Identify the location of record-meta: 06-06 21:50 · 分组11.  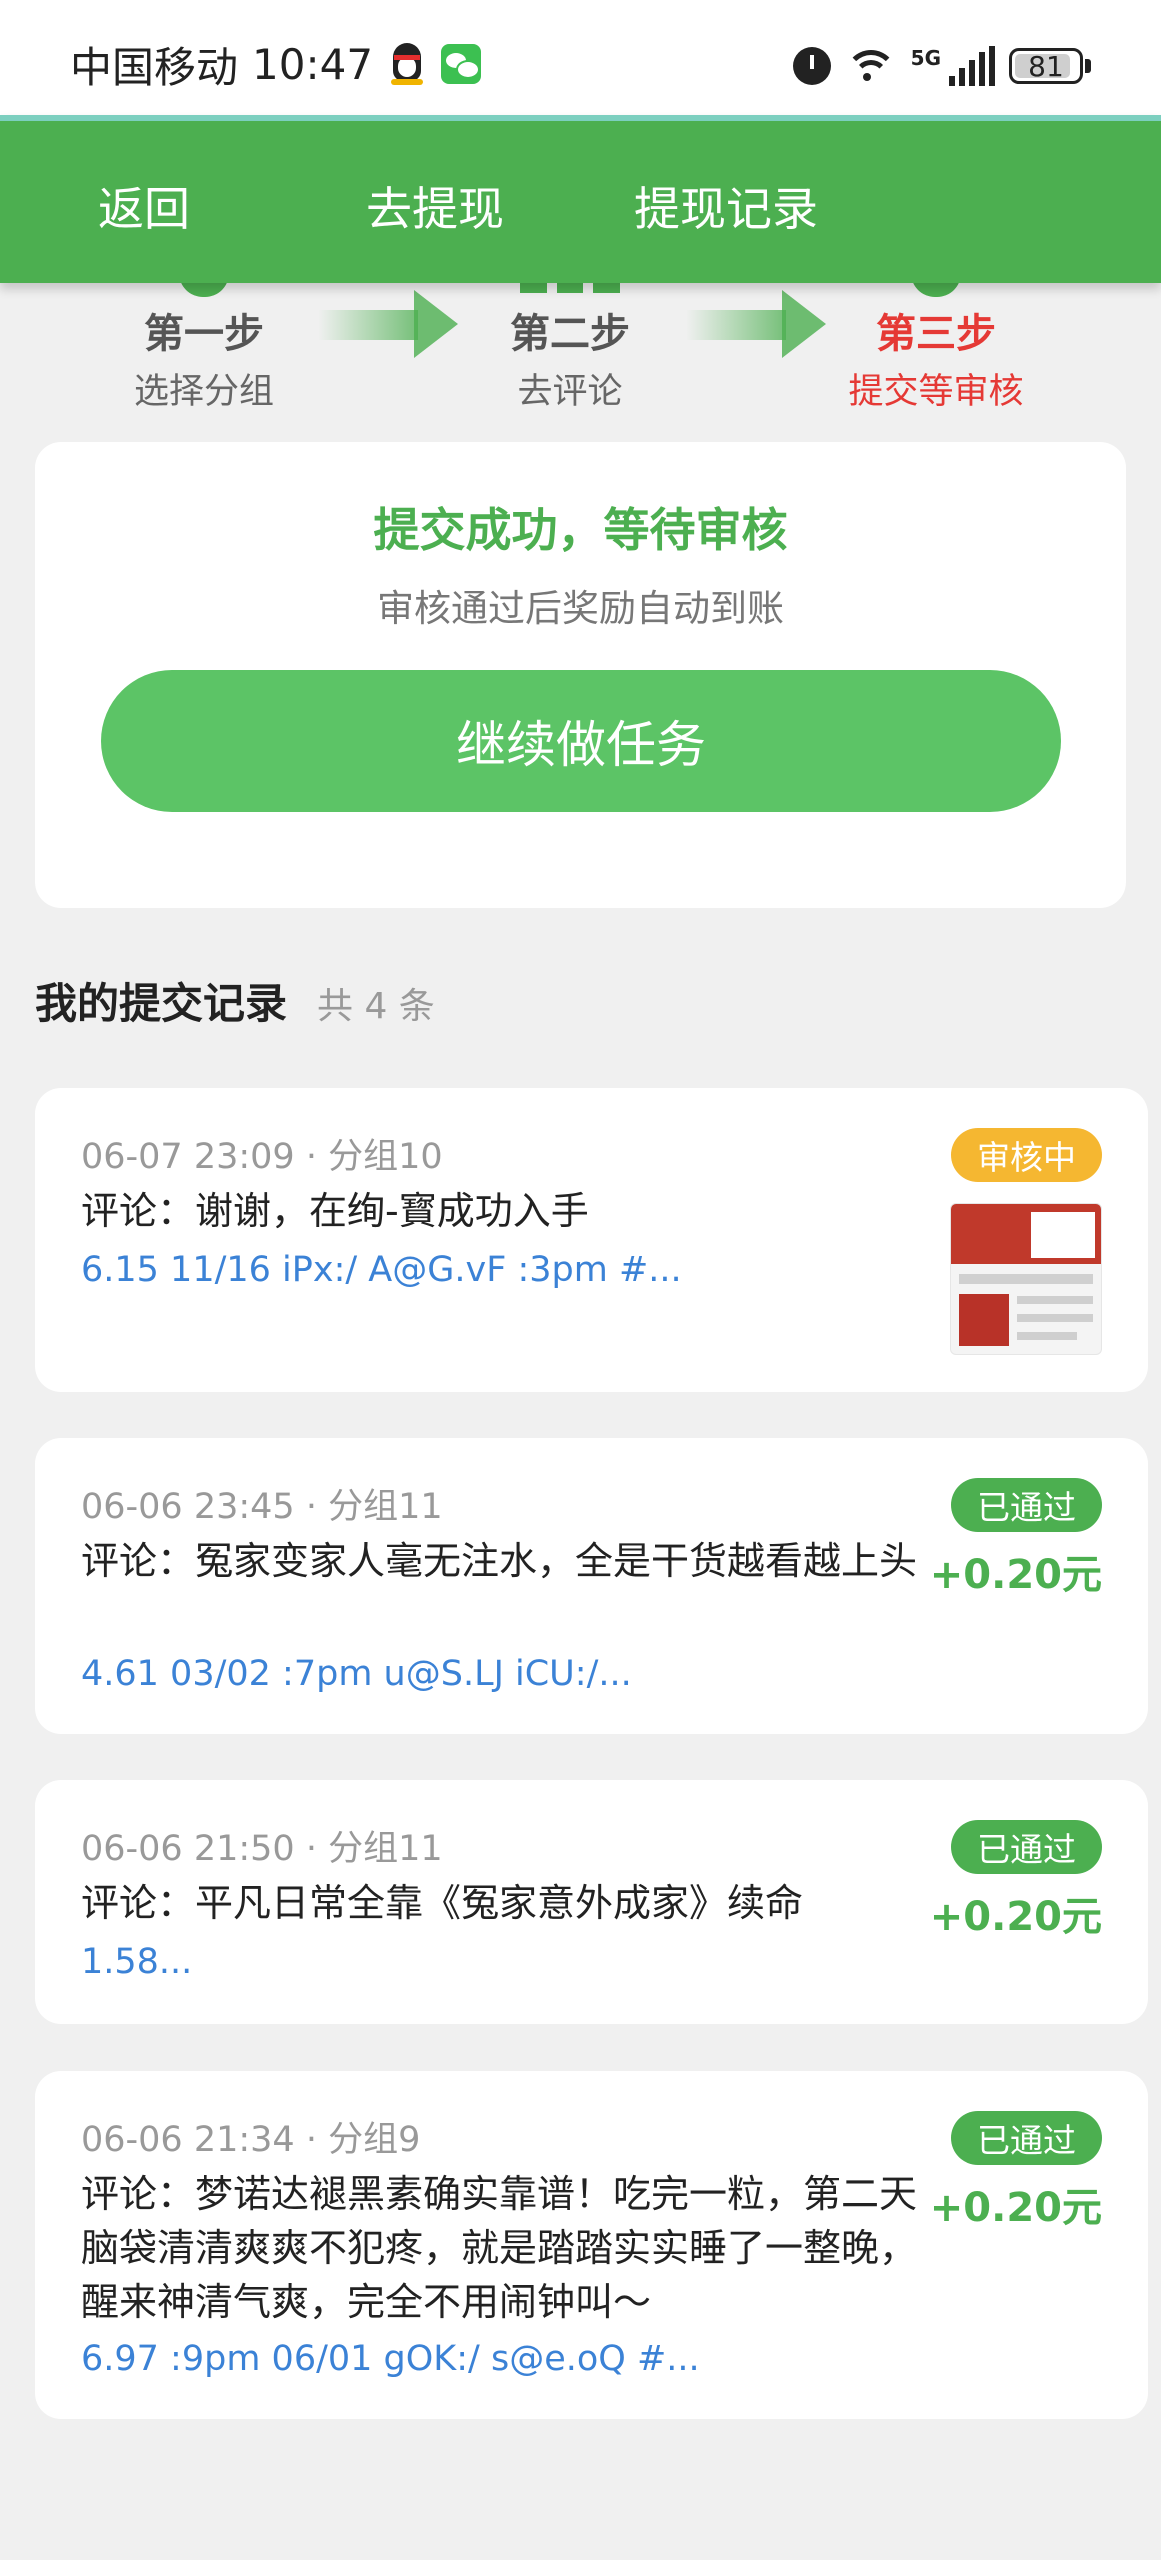
(262, 1849).